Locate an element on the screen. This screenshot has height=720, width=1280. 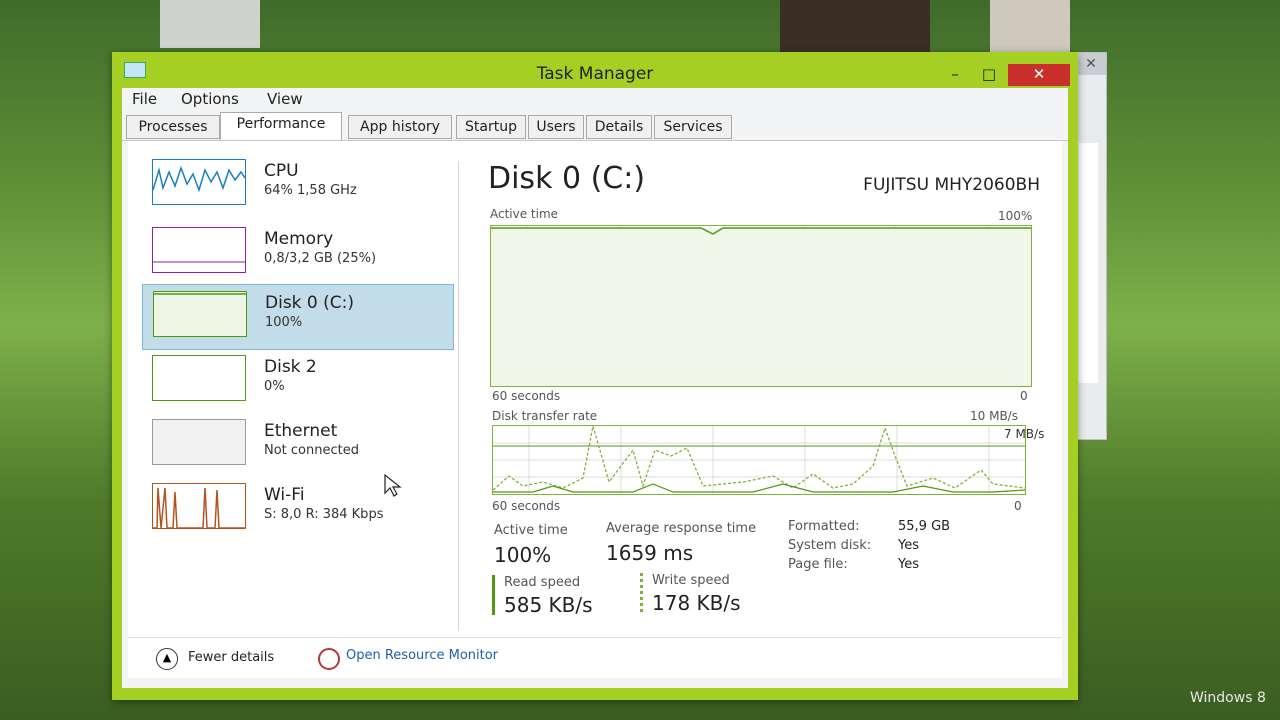
active-time-label: Active time is located at coordinates (524, 214).